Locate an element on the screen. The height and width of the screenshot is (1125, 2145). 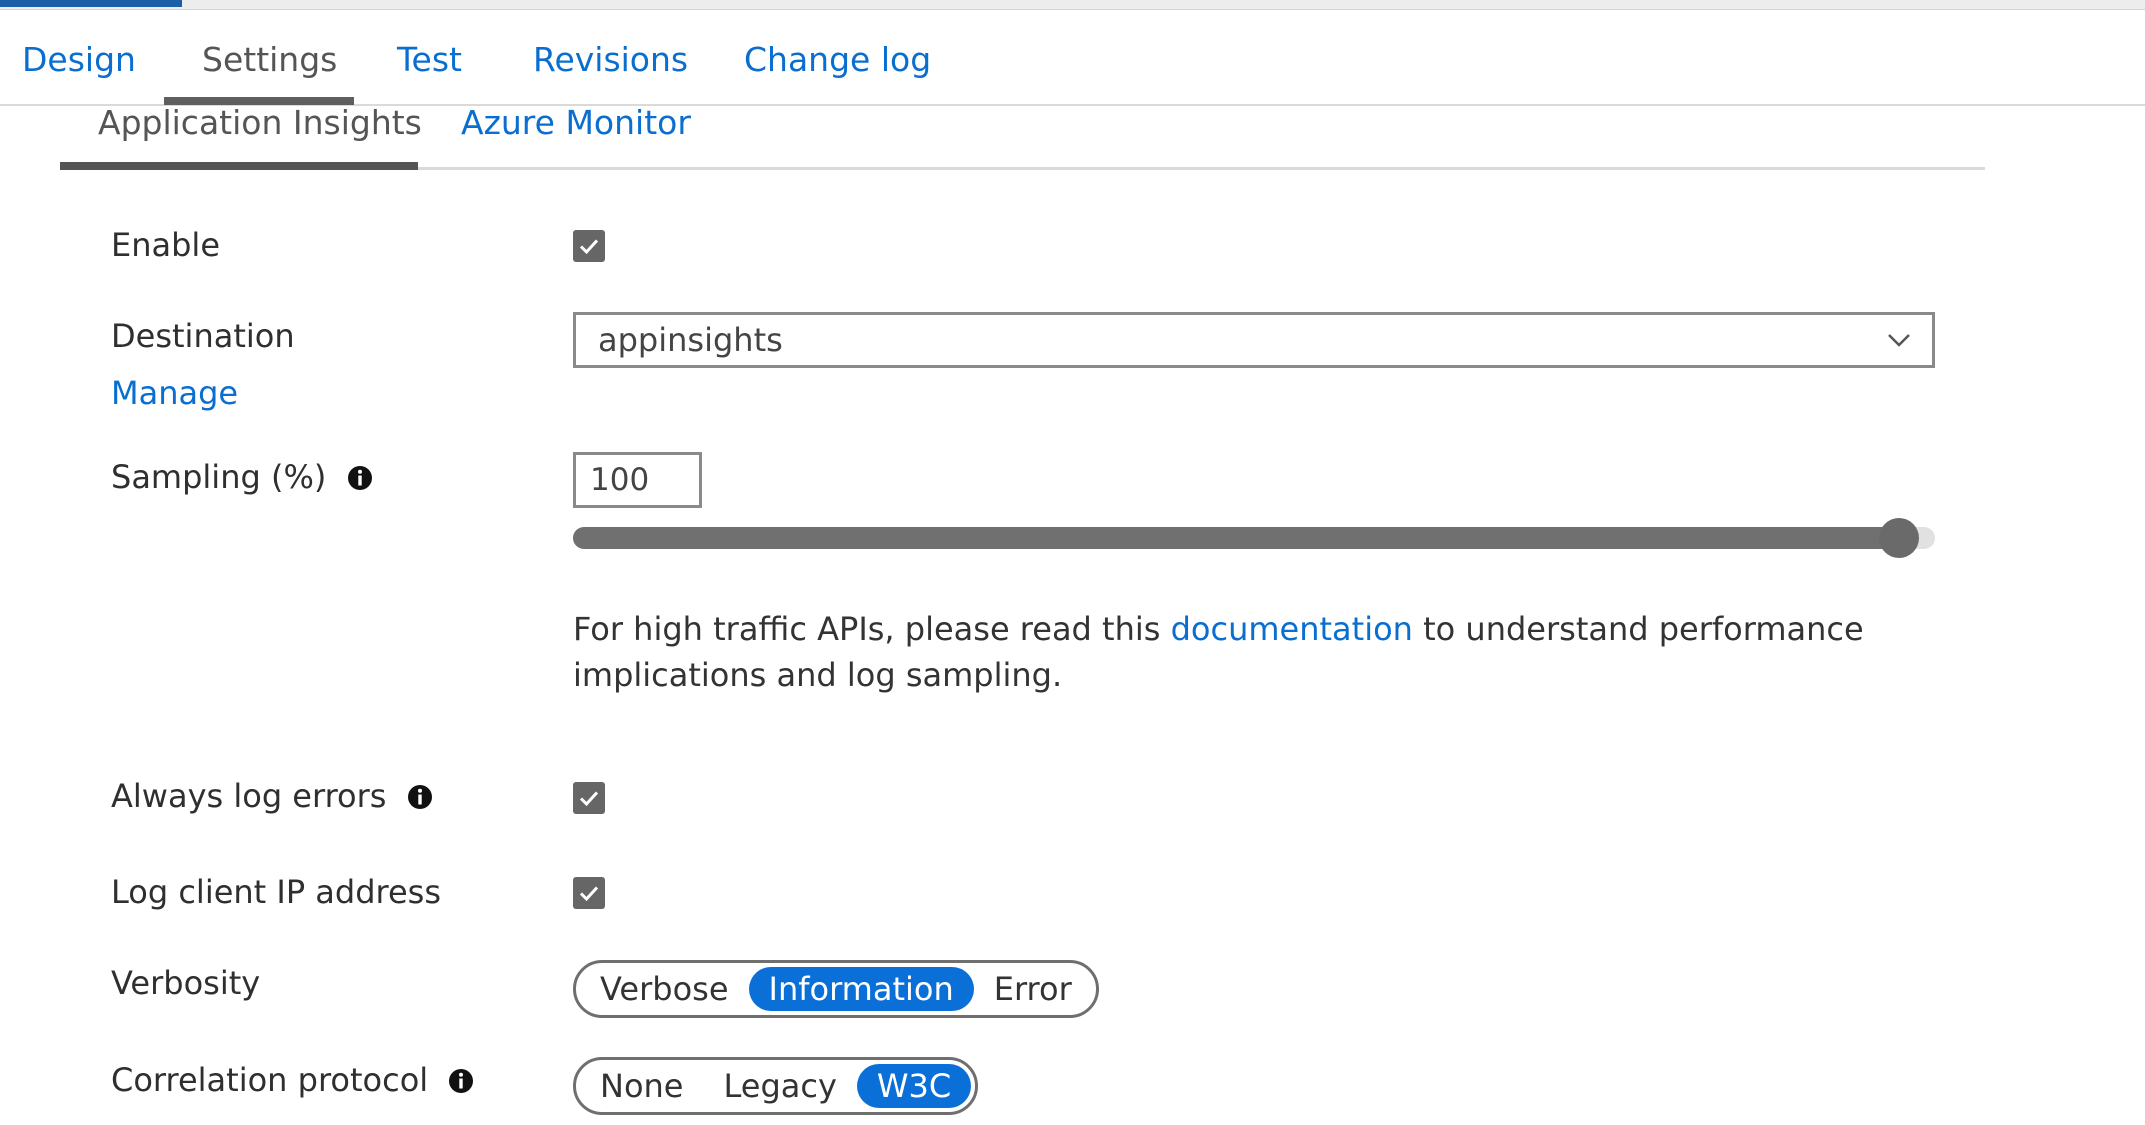
verbosity-option-error: Error is located at coordinates (1033, 989).